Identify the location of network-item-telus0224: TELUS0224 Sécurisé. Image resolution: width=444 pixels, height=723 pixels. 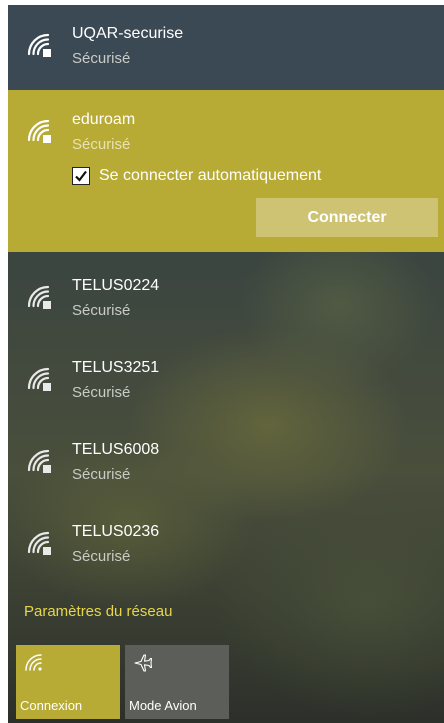
(226, 300).